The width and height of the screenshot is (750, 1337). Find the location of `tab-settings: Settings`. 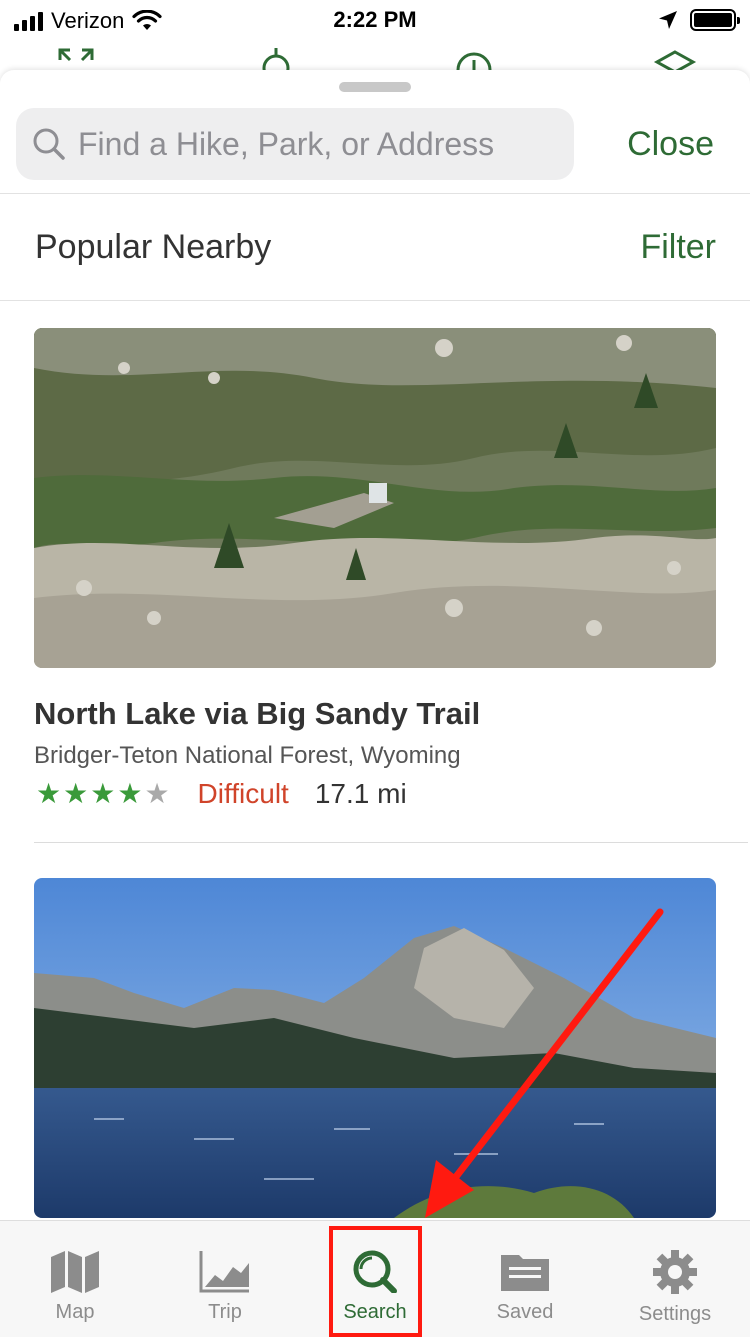

tab-settings: Settings is located at coordinates (675, 1279).